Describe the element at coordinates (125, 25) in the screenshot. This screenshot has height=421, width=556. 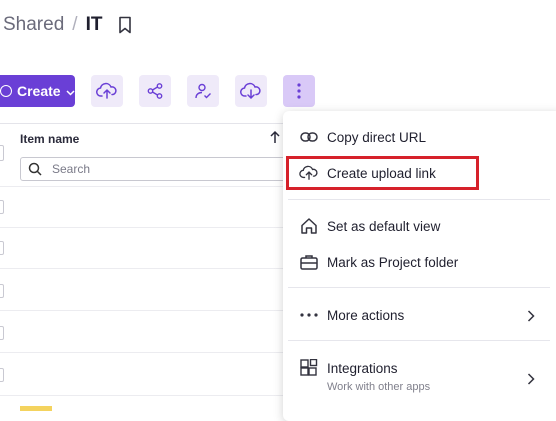
I see `bookmark-icon` at that location.